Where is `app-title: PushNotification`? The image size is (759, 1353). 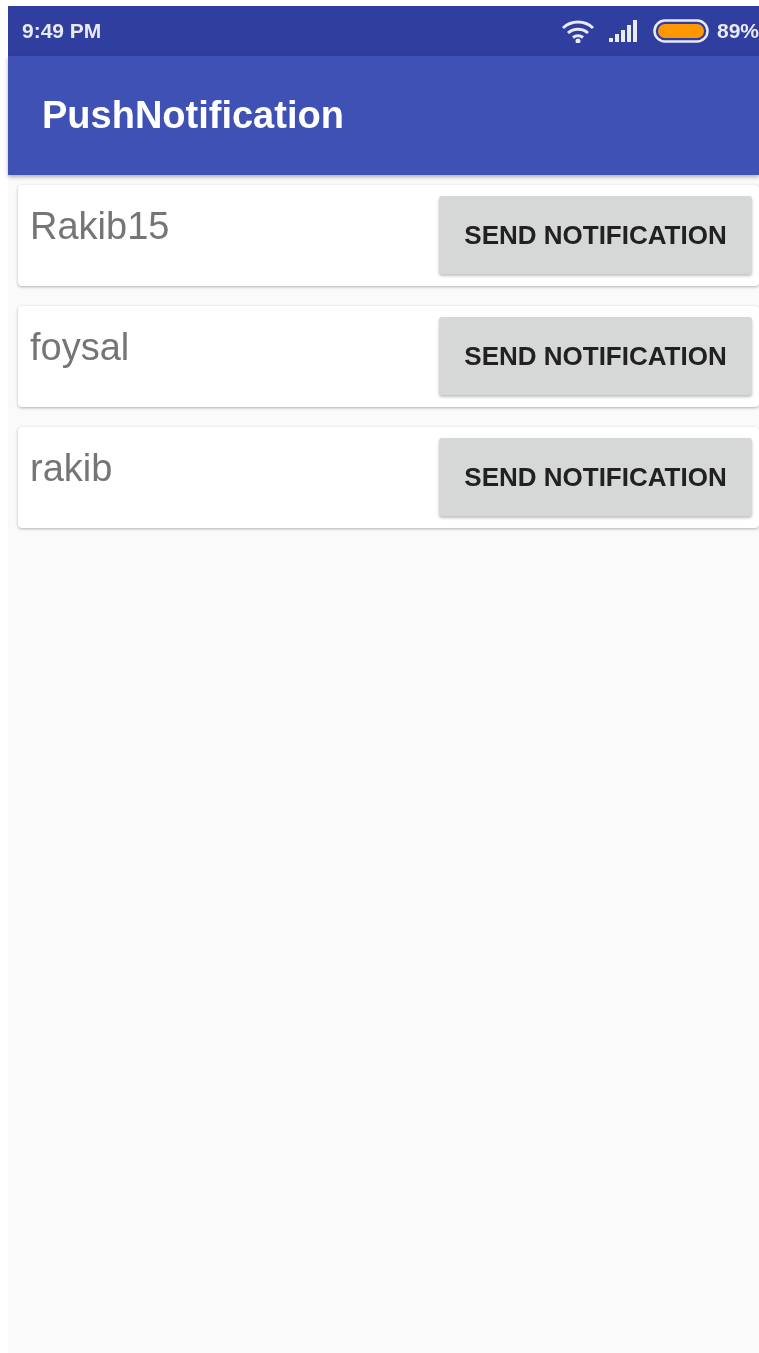
app-title: PushNotification is located at coordinates (193, 115).